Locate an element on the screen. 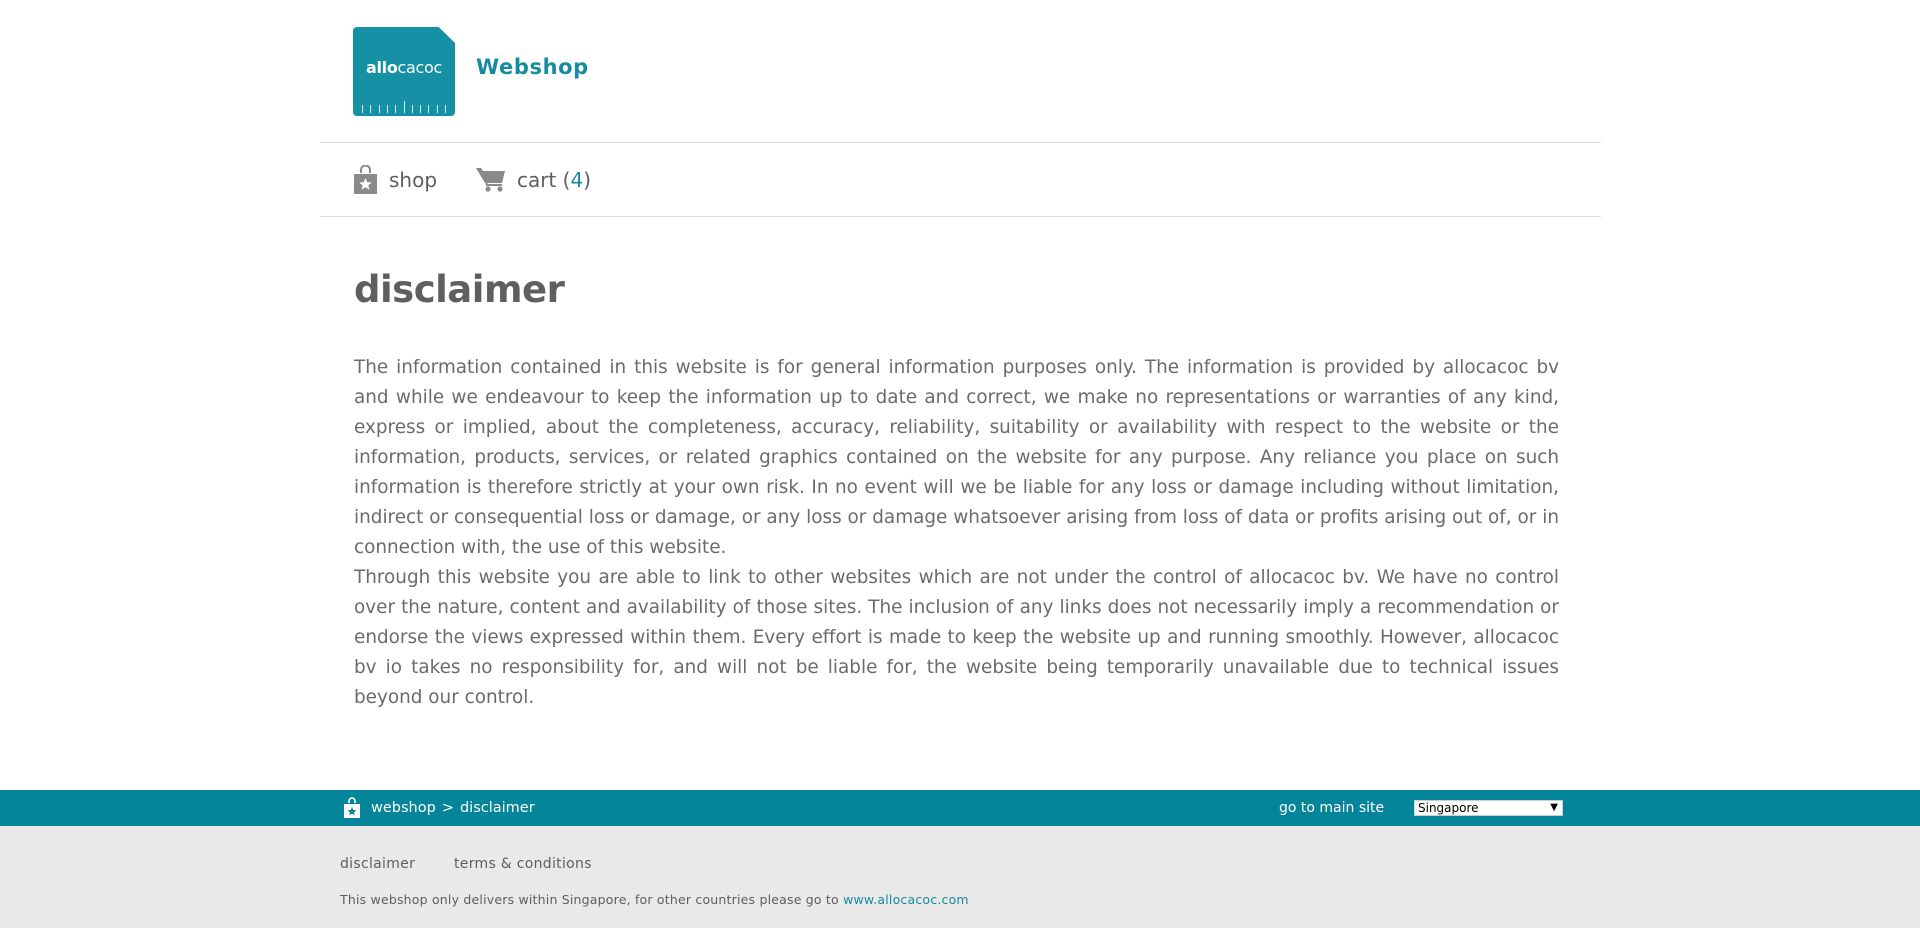 The width and height of the screenshot is (1920, 928). page-title: disclaimer is located at coordinates (459, 289).